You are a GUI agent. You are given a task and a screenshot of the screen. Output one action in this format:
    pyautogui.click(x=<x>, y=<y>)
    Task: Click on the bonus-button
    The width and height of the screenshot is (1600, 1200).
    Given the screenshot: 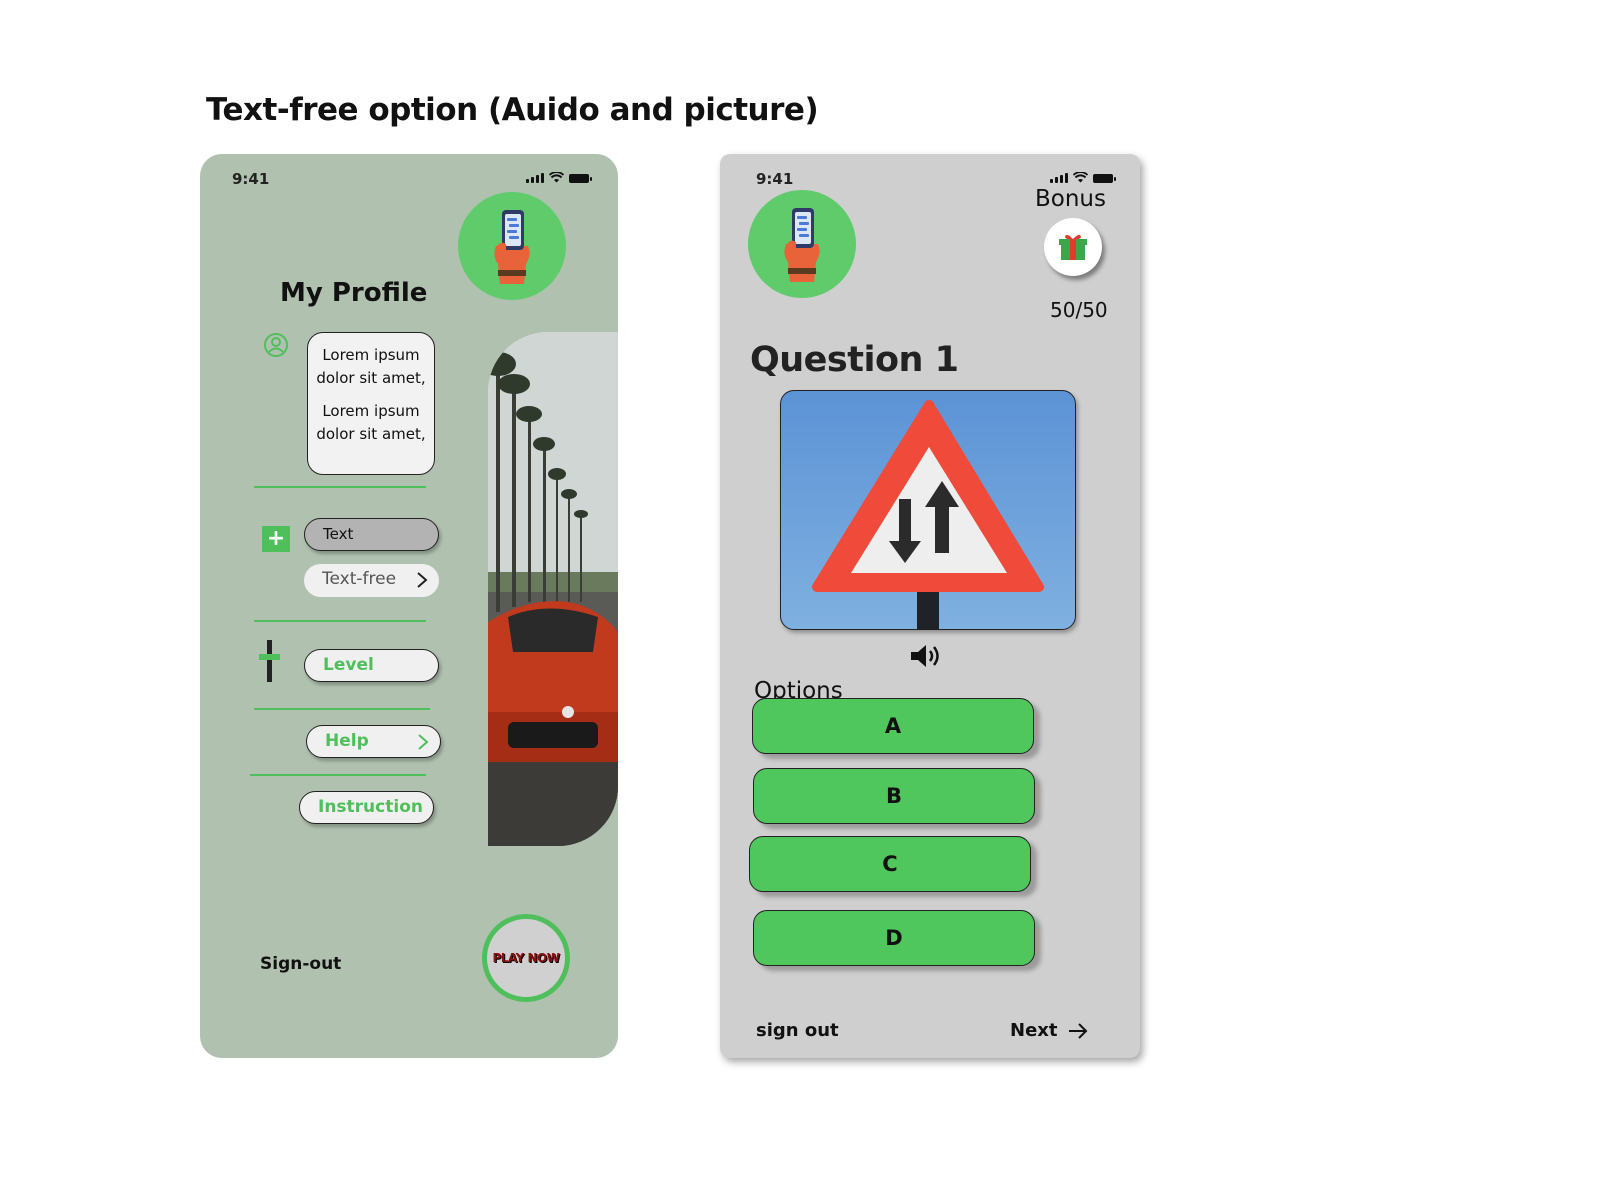 What is the action you would take?
    pyautogui.click(x=1073, y=247)
    